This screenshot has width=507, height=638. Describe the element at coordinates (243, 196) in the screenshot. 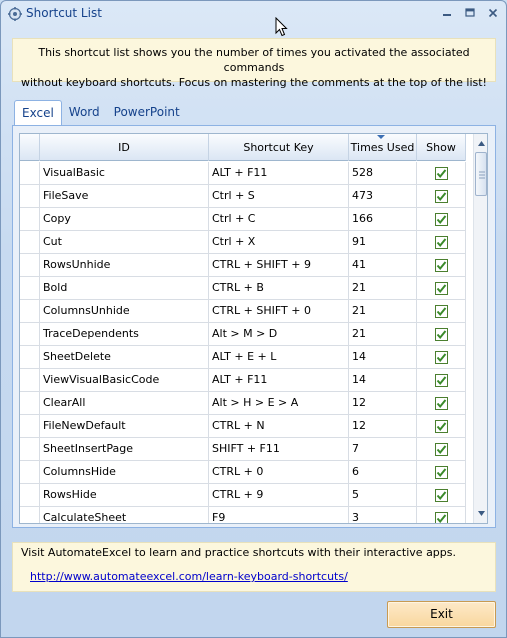

I see `table-row: FileSave Ctrl + S 473` at that location.